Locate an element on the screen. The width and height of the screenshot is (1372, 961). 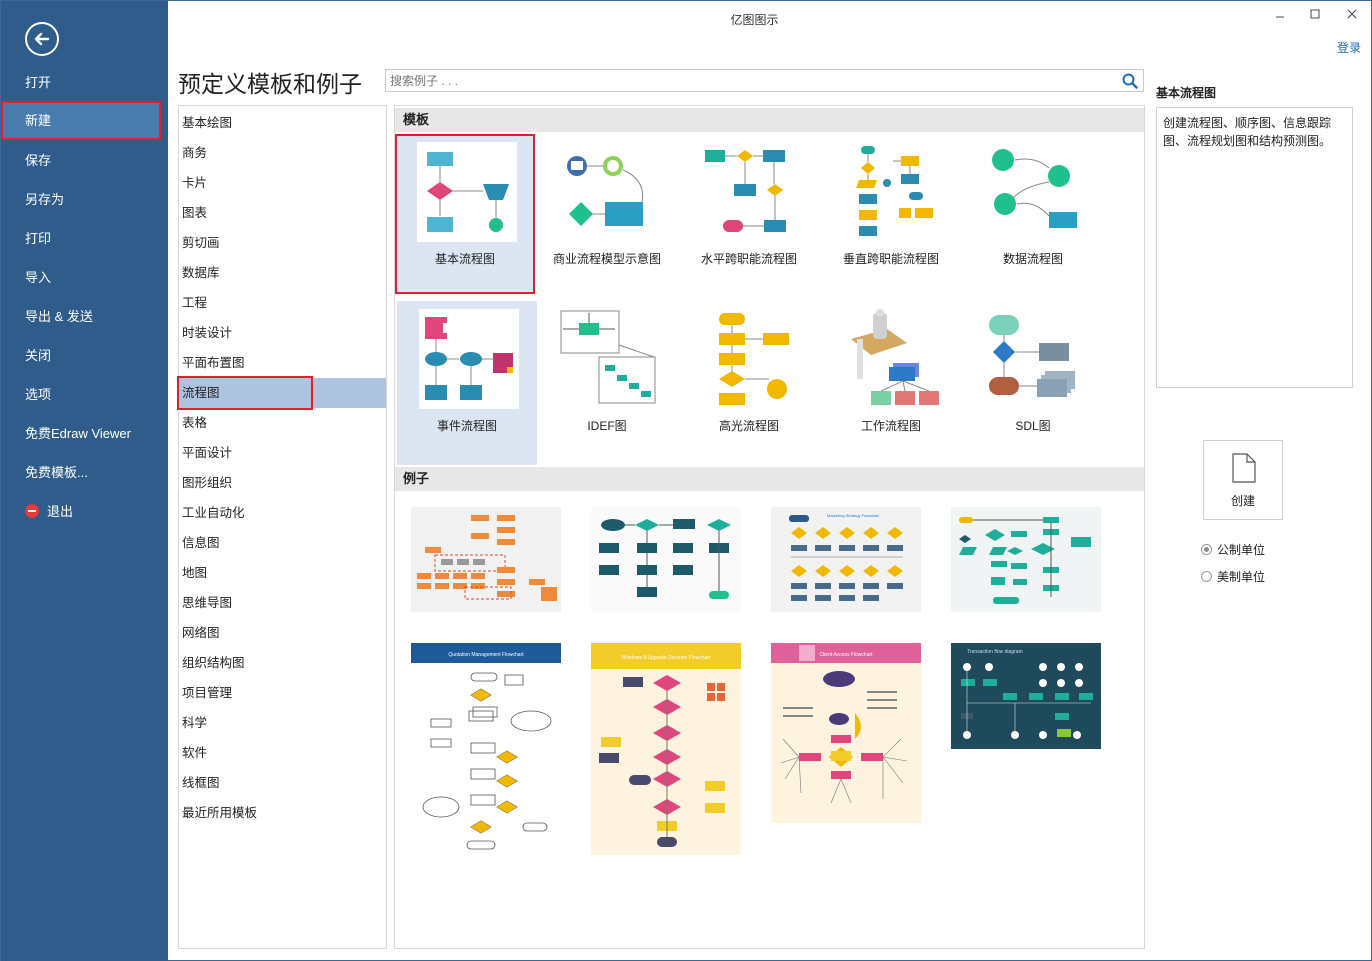
minimize-button is located at coordinates (1280, 14).